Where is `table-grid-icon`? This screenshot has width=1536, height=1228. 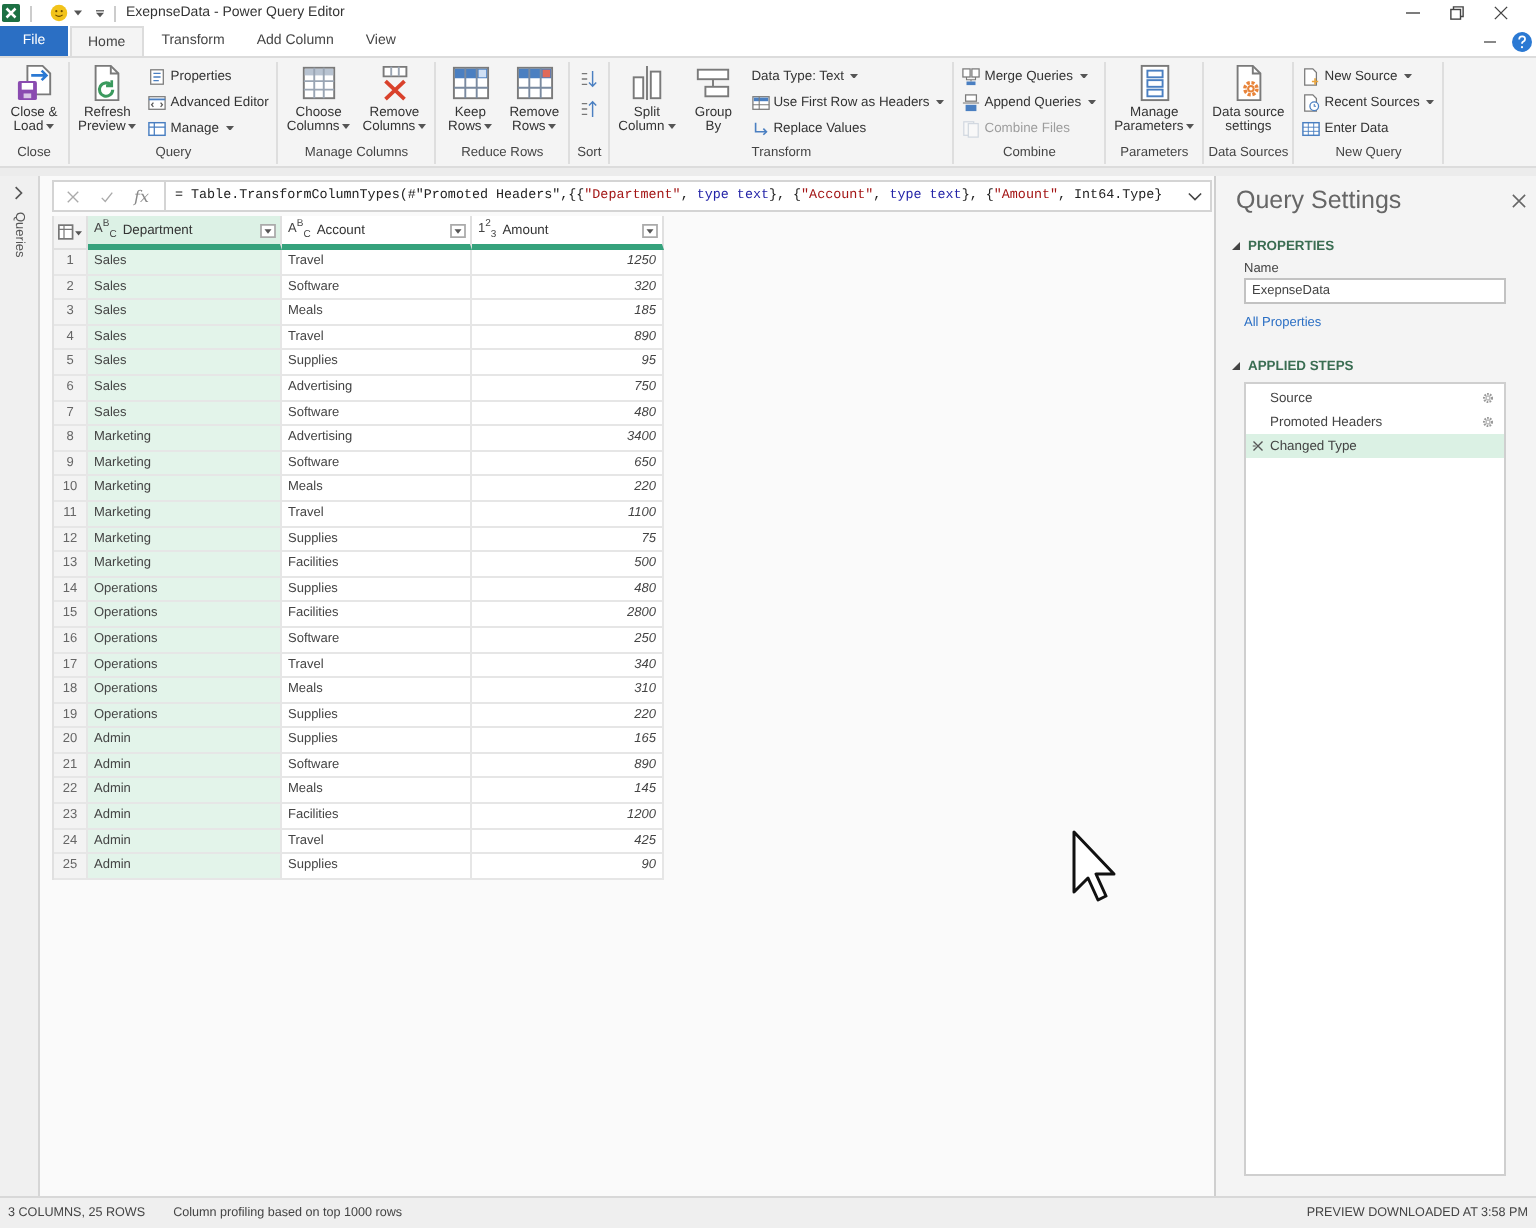
table-grid-icon is located at coordinates (1311, 128).